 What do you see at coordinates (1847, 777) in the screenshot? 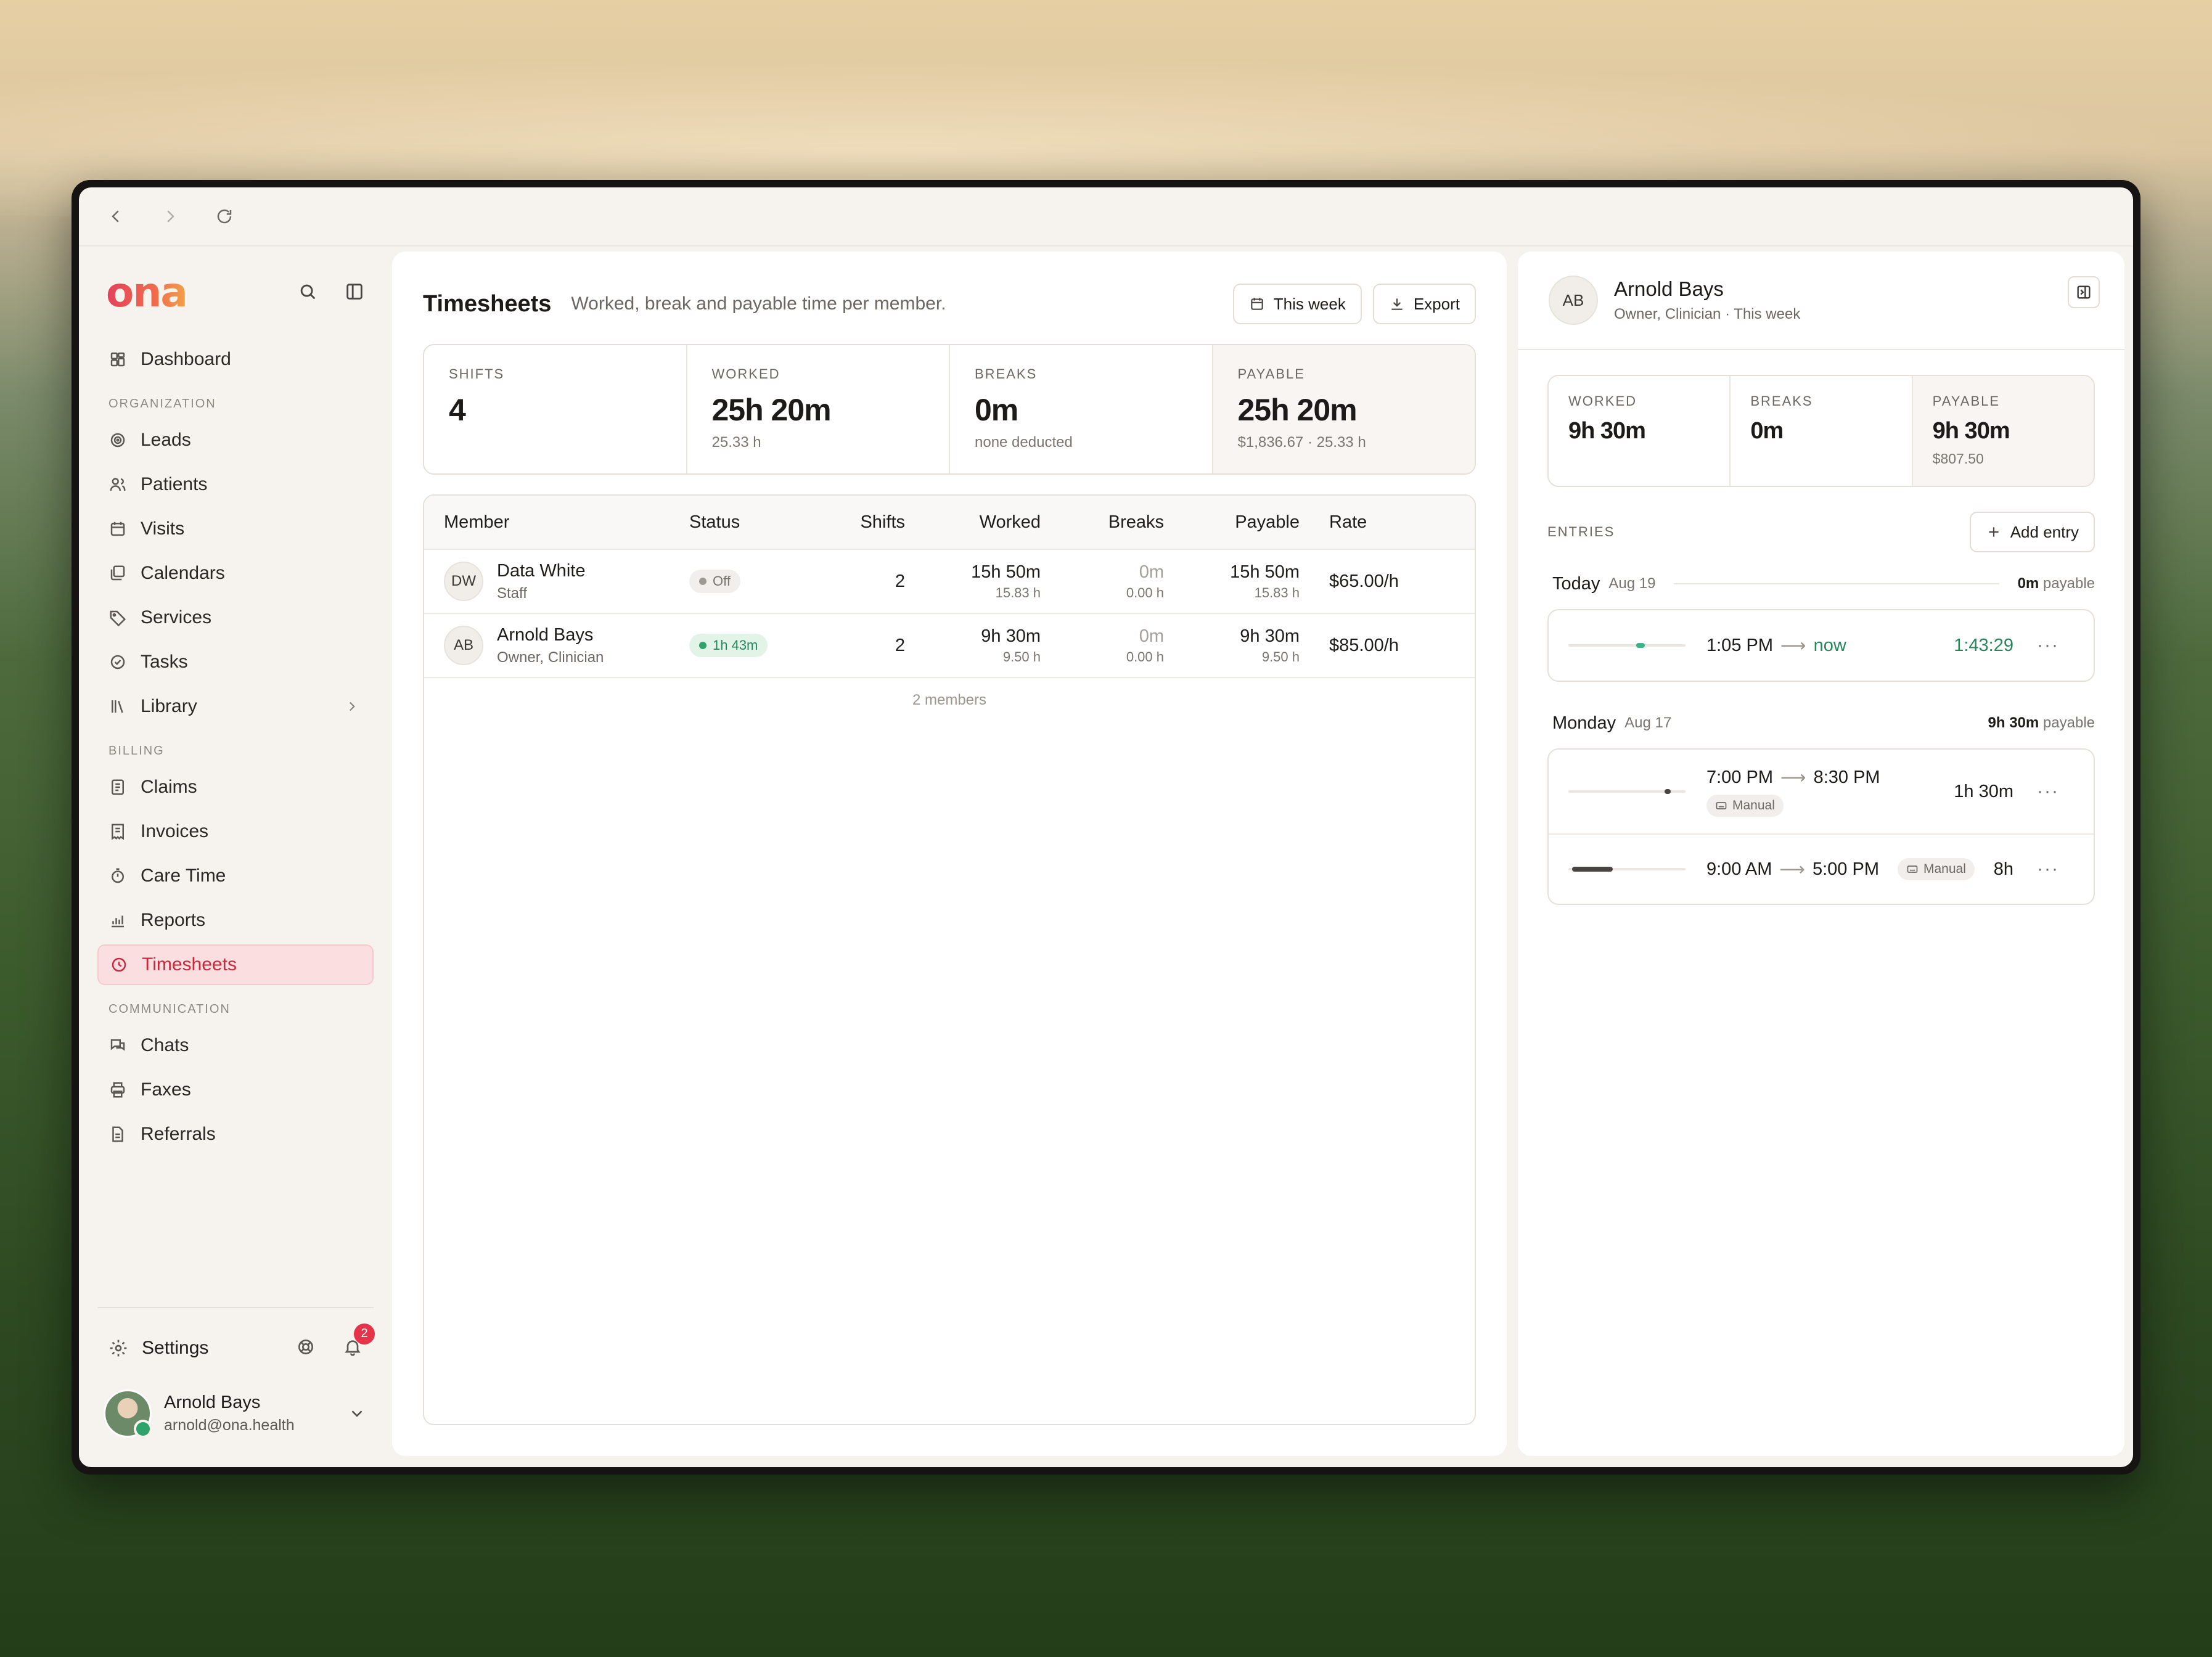
I see `entry-end: 8:30 PM` at bounding box center [1847, 777].